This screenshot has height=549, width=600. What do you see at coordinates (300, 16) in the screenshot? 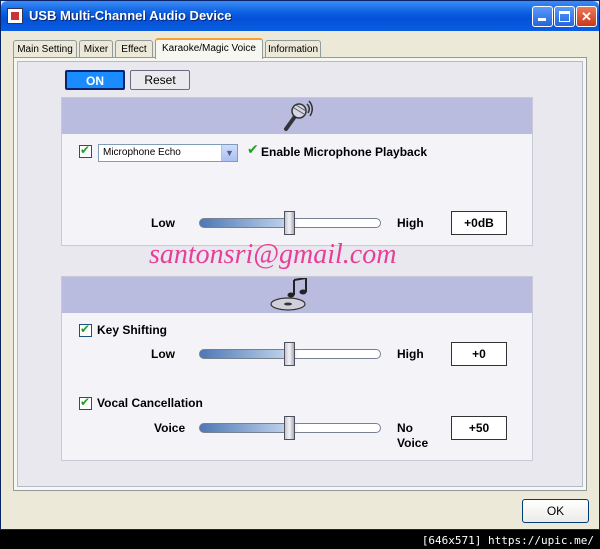
I see `title-bar: USB Multi-Channel Audio Device ✕` at bounding box center [300, 16].